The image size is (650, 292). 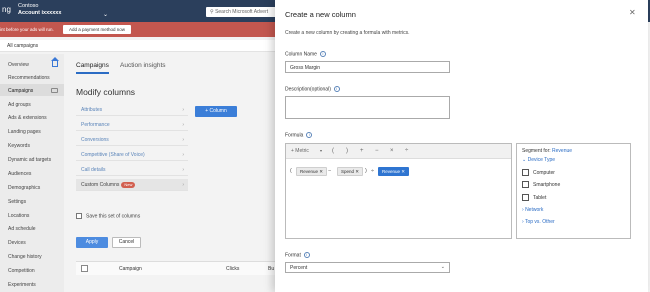 I want to click on segment-option-tablet: Tablet, so click(x=534, y=197).